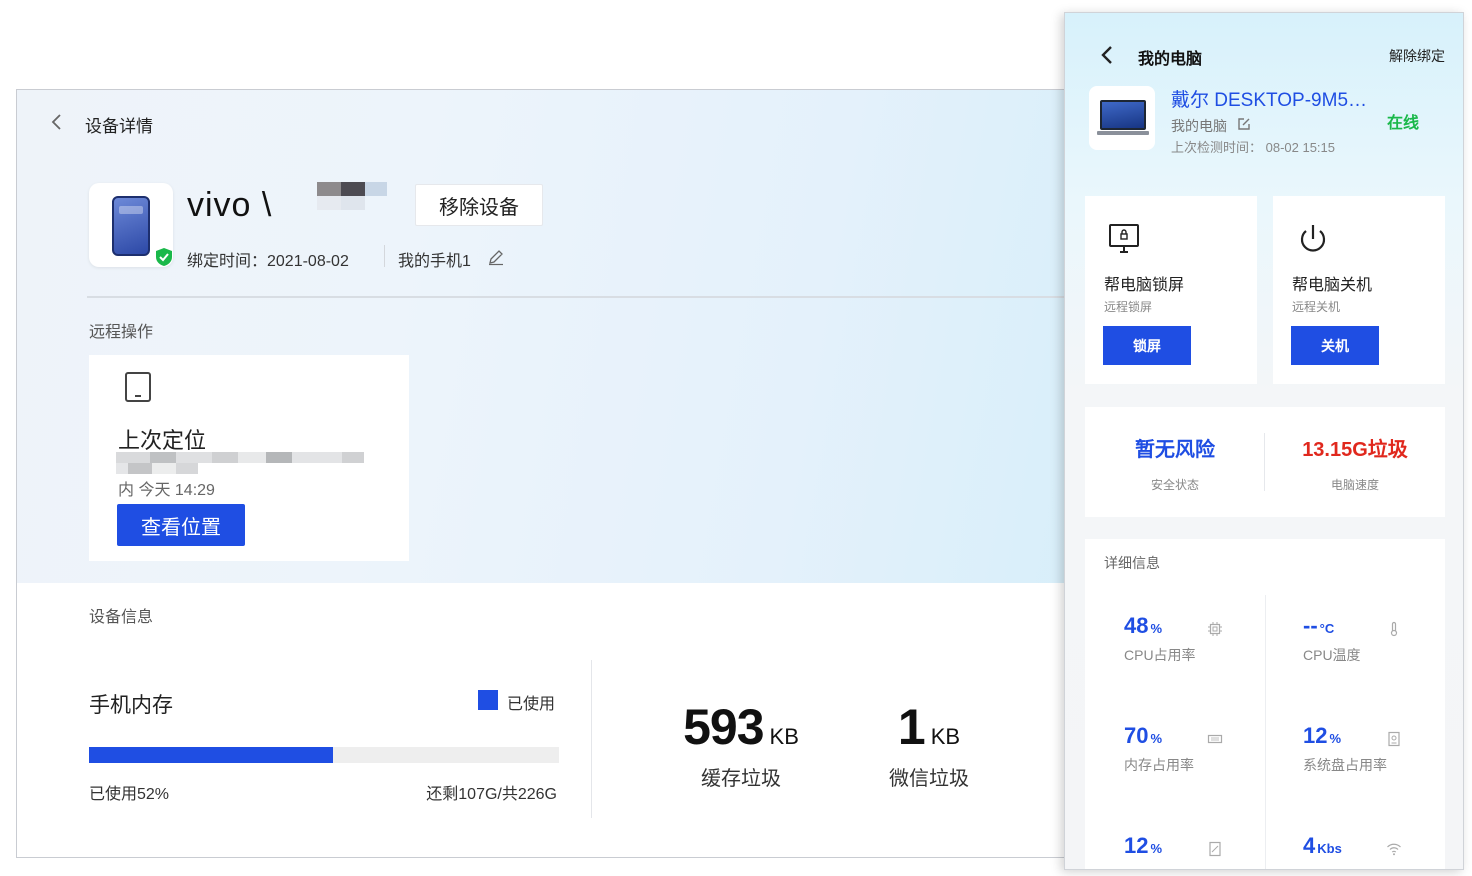 Image resolution: width=1472 pixels, height=876 pixels. What do you see at coordinates (164, 257) in the screenshot?
I see `verified-shield-icon` at bounding box center [164, 257].